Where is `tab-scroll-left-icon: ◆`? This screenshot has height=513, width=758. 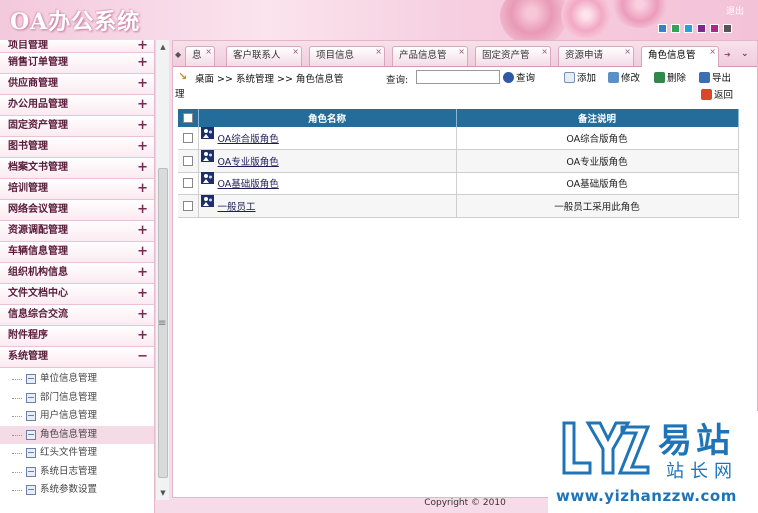 tab-scroll-left-icon: ◆ is located at coordinates (178, 54).